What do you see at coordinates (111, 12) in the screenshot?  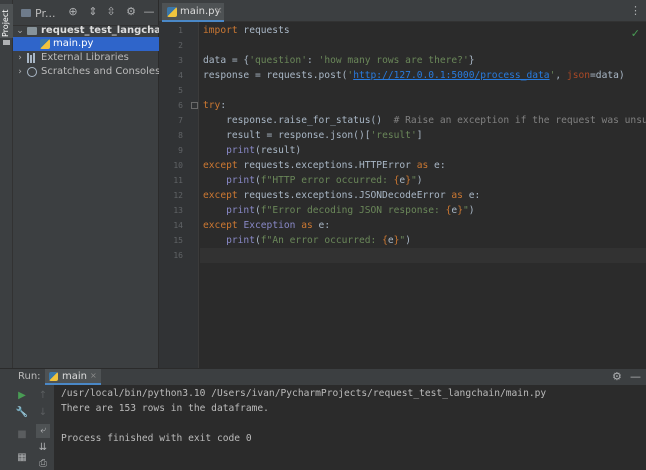 I see `collapse-all-icon: ⇳` at bounding box center [111, 12].